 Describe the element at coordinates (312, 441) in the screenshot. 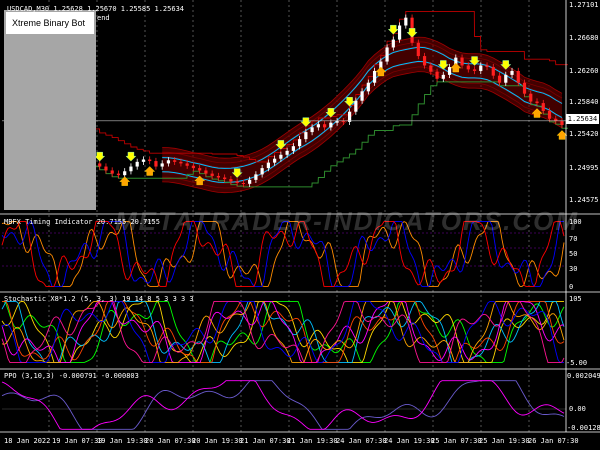

I see `x-tick-label: 21 Jan 19:30` at that location.